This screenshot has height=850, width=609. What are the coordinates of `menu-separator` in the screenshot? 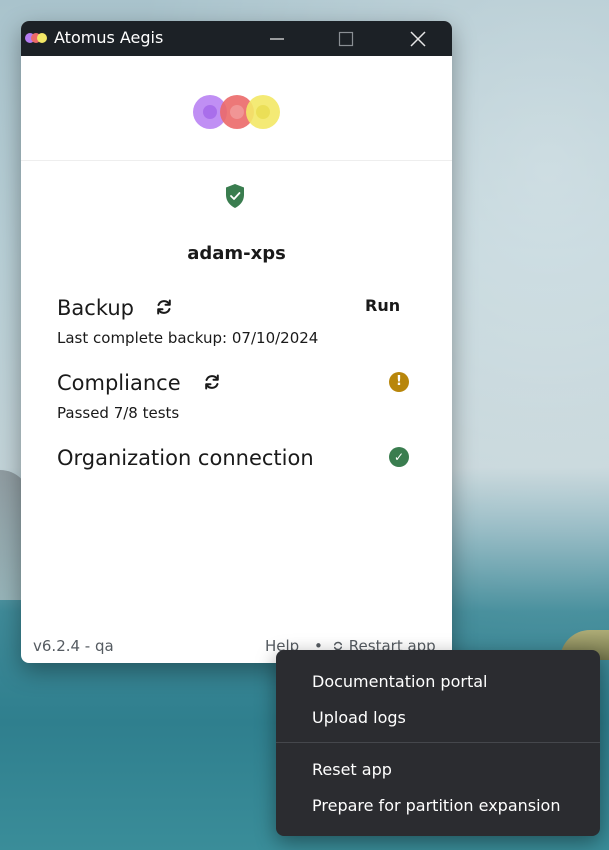 It's located at (438, 742).